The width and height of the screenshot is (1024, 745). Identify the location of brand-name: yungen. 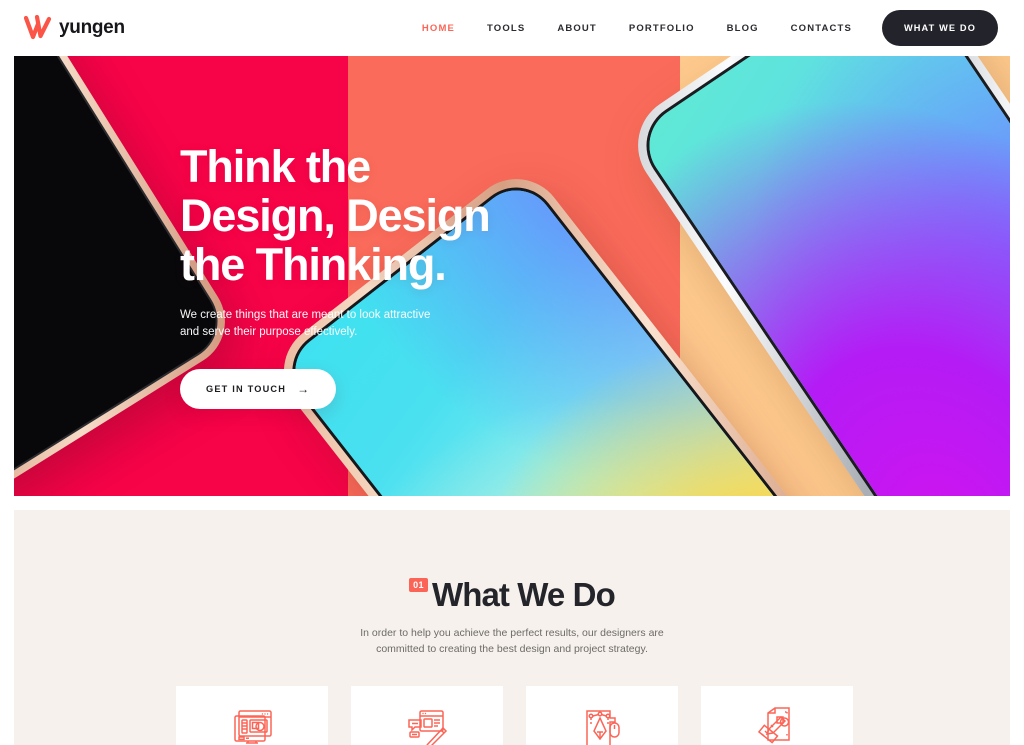
(92, 27).